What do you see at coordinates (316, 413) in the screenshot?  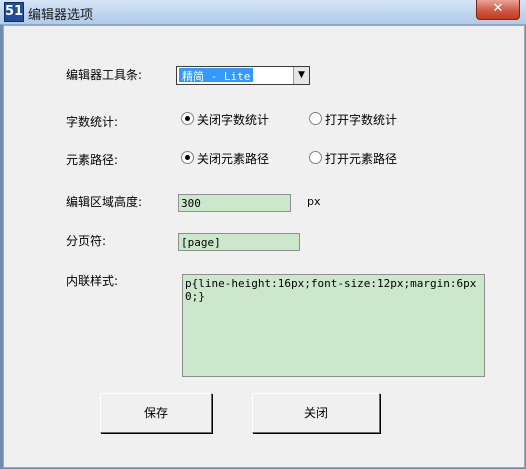 I see `close-button: 关闭` at bounding box center [316, 413].